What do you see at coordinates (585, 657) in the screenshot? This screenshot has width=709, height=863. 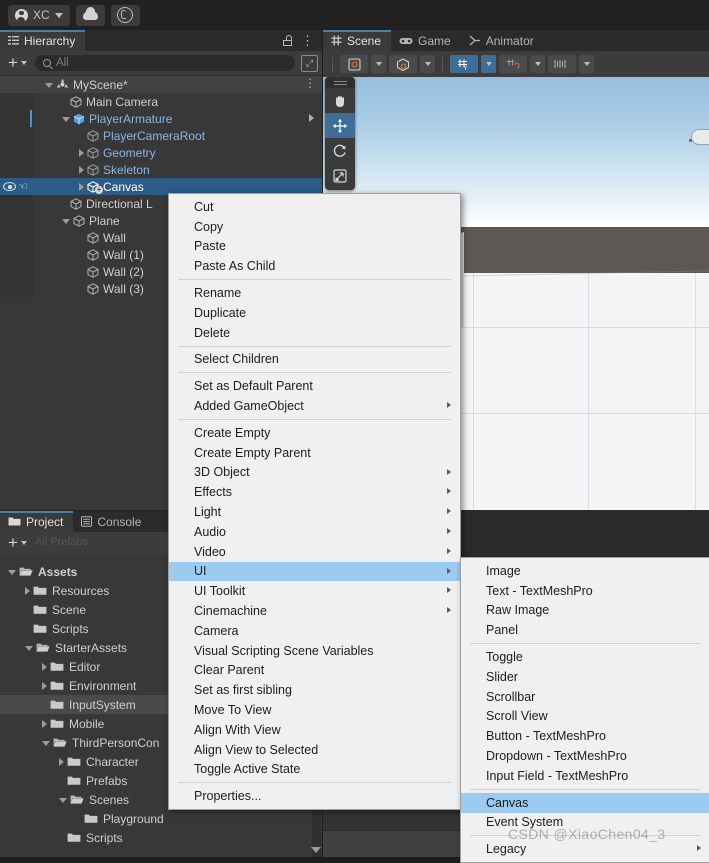 I see `menu-item: Toggle` at bounding box center [585, 657].